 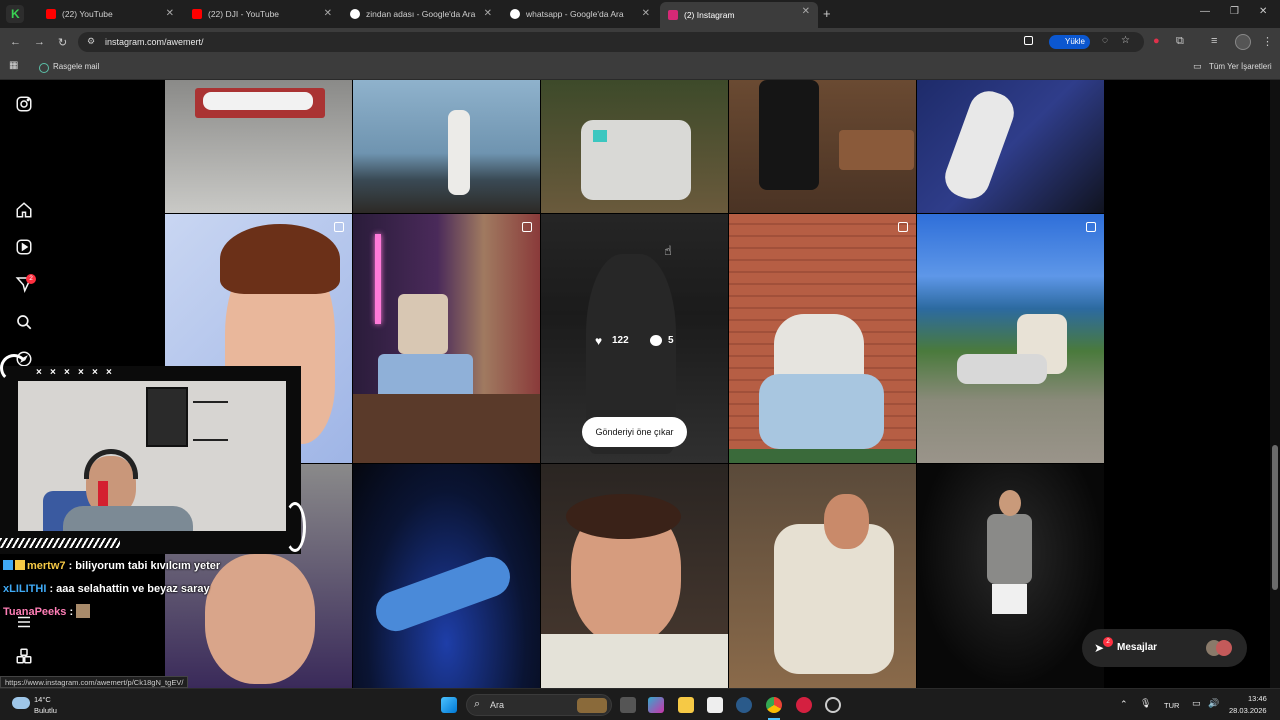 I want to click on start-icon, so click(x=449, y=705).